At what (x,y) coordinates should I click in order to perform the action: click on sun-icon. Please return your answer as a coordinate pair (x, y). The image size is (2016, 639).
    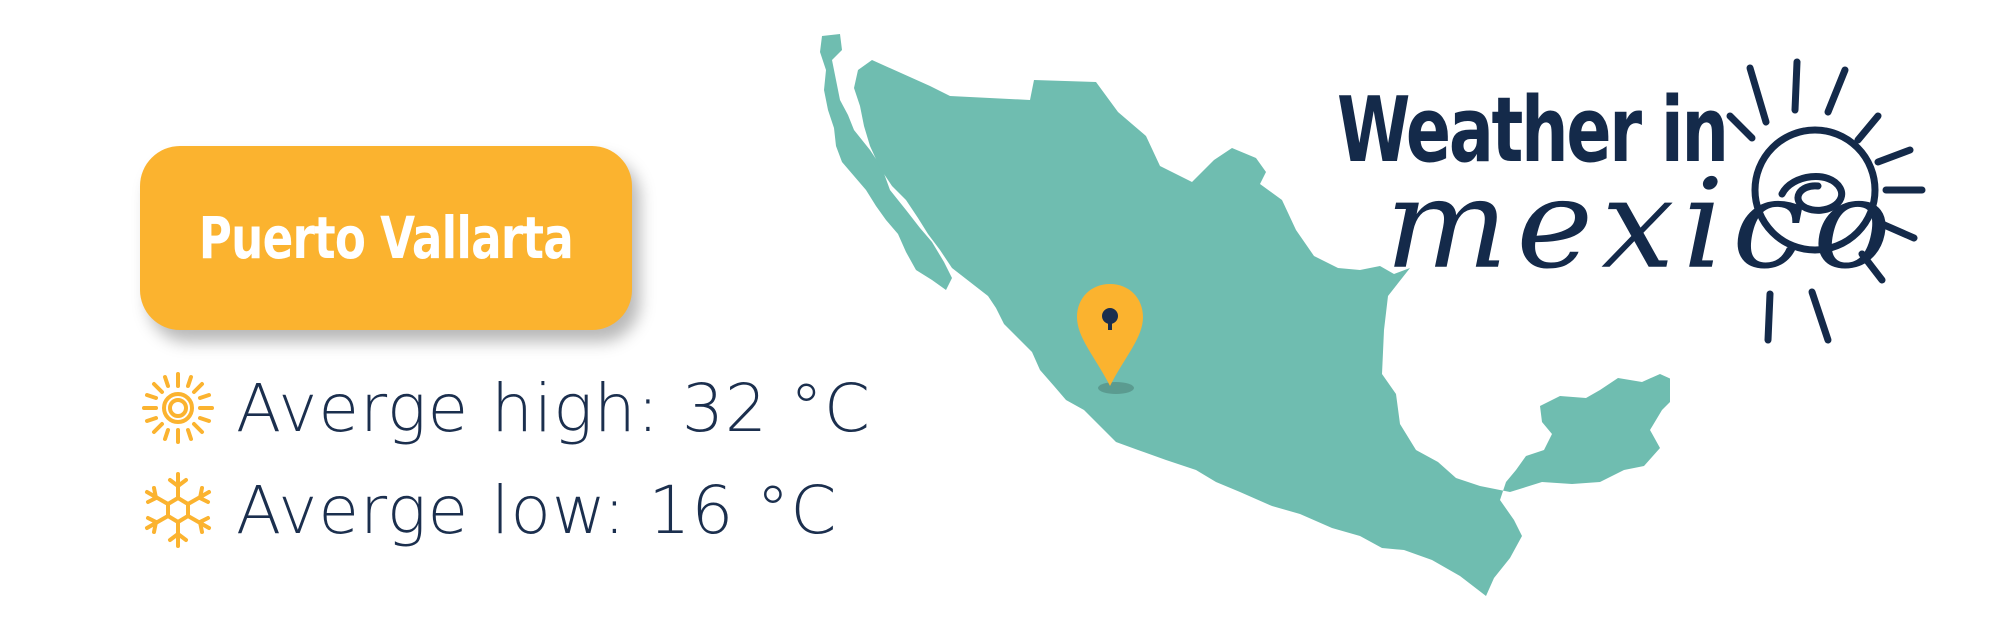
    Looking at the image, I should click on (178, 408).